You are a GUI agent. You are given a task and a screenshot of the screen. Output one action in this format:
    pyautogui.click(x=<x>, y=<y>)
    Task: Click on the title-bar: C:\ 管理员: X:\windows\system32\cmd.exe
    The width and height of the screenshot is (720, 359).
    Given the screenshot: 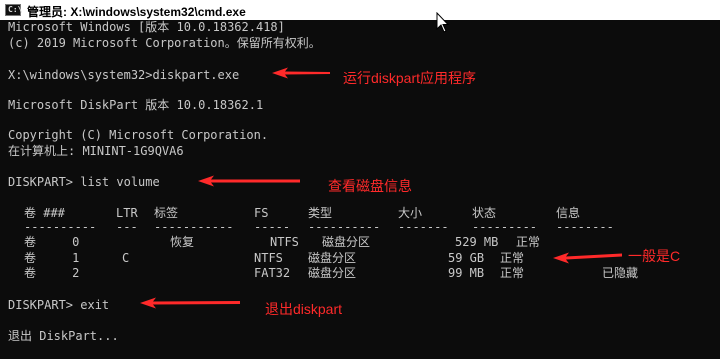 What is the action you would take?
    pyautogui.click(x=360, y=10)
    